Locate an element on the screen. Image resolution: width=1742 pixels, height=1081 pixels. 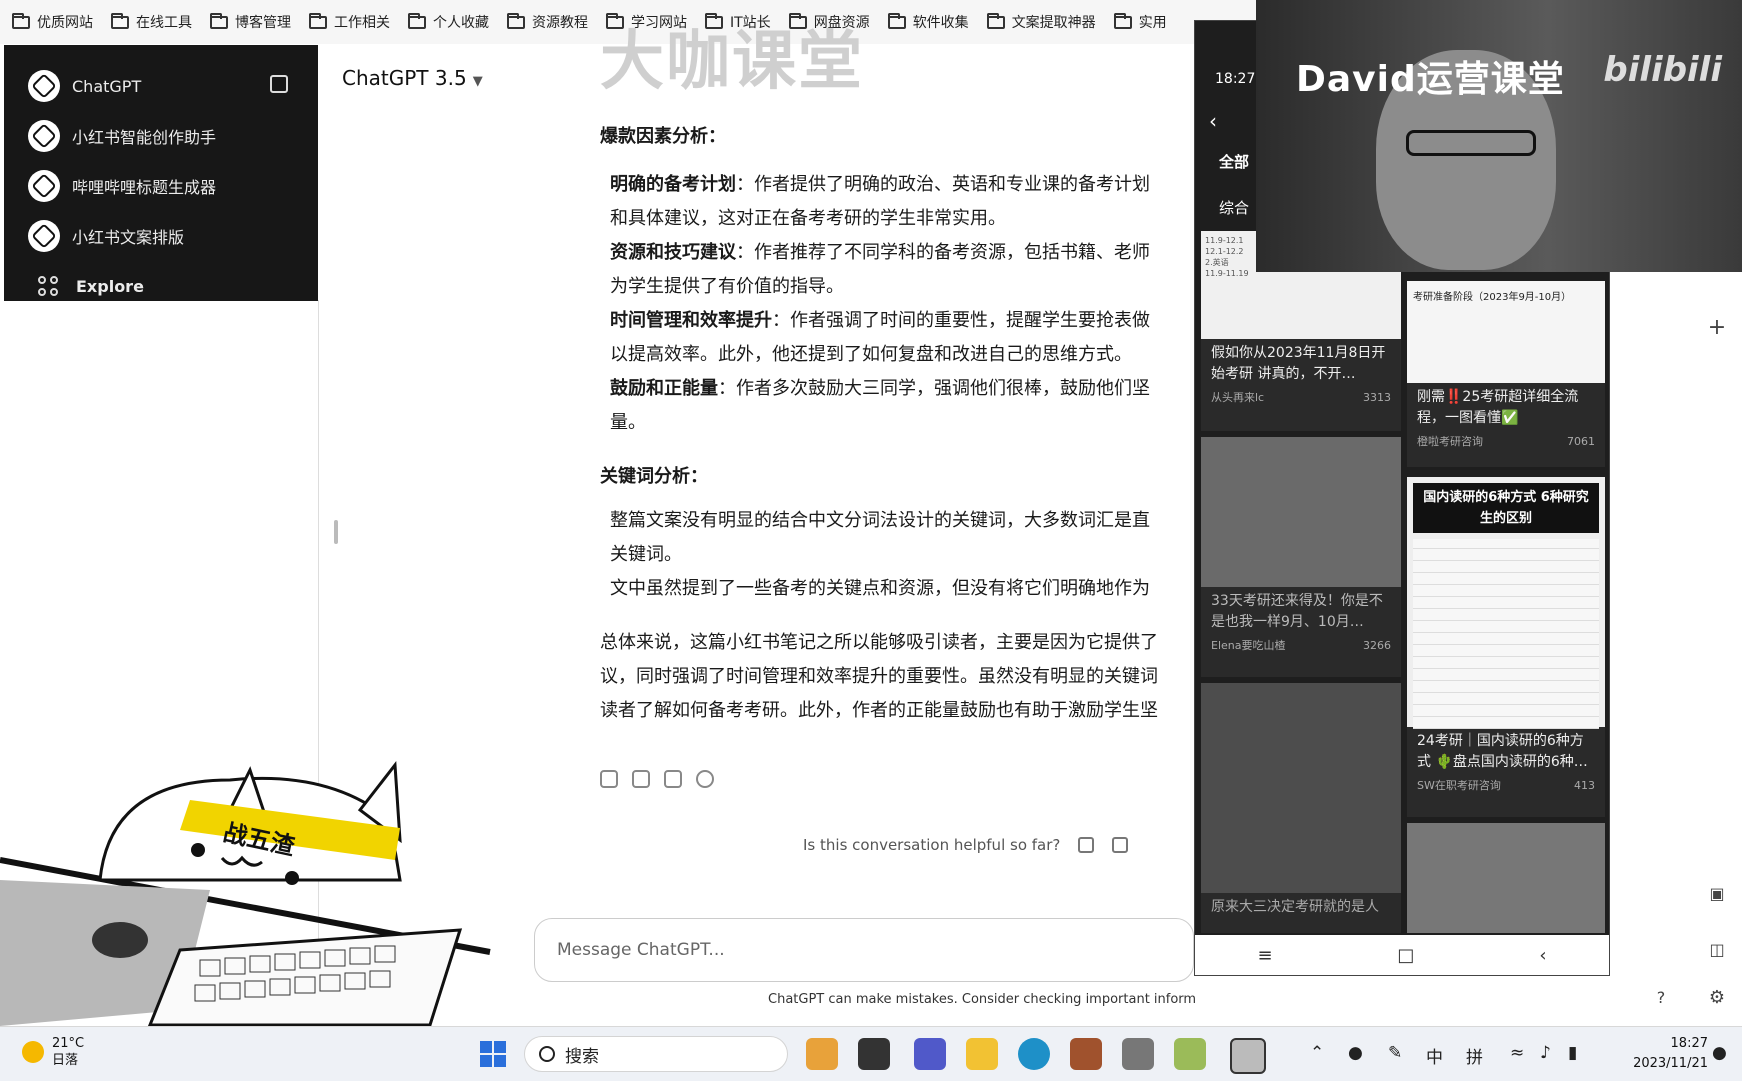
home-icon: □ is located at coordinates (1405, 955).